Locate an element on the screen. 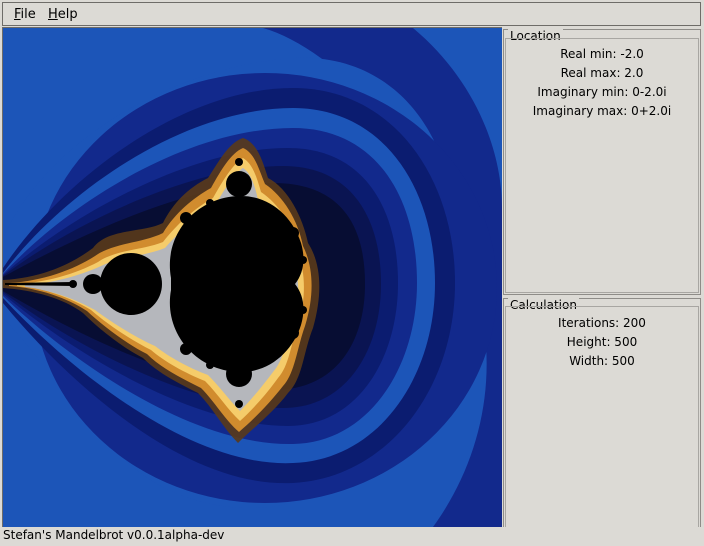  menu-help: Help is located at coordinates (63, 14).